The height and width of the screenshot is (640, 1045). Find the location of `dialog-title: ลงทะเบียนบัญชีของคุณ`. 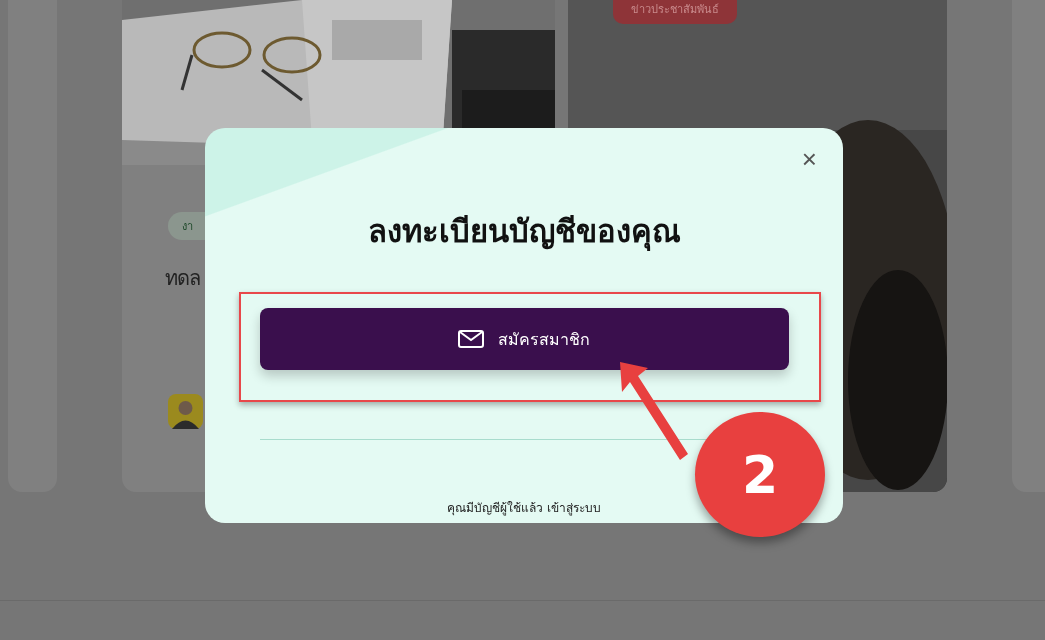

dialog-title: ลงทะเบียนบัญชีของคุณ is located at coordinates (524, 232).